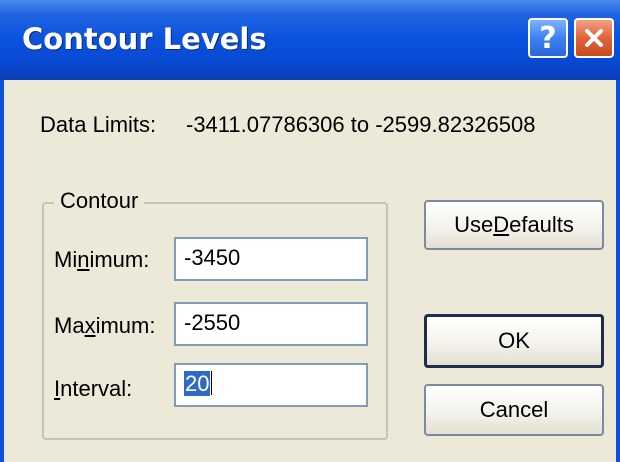 This screenshot has width=620, height=462. I want to click on maximum-label: Maximum:, so click(104, 326).